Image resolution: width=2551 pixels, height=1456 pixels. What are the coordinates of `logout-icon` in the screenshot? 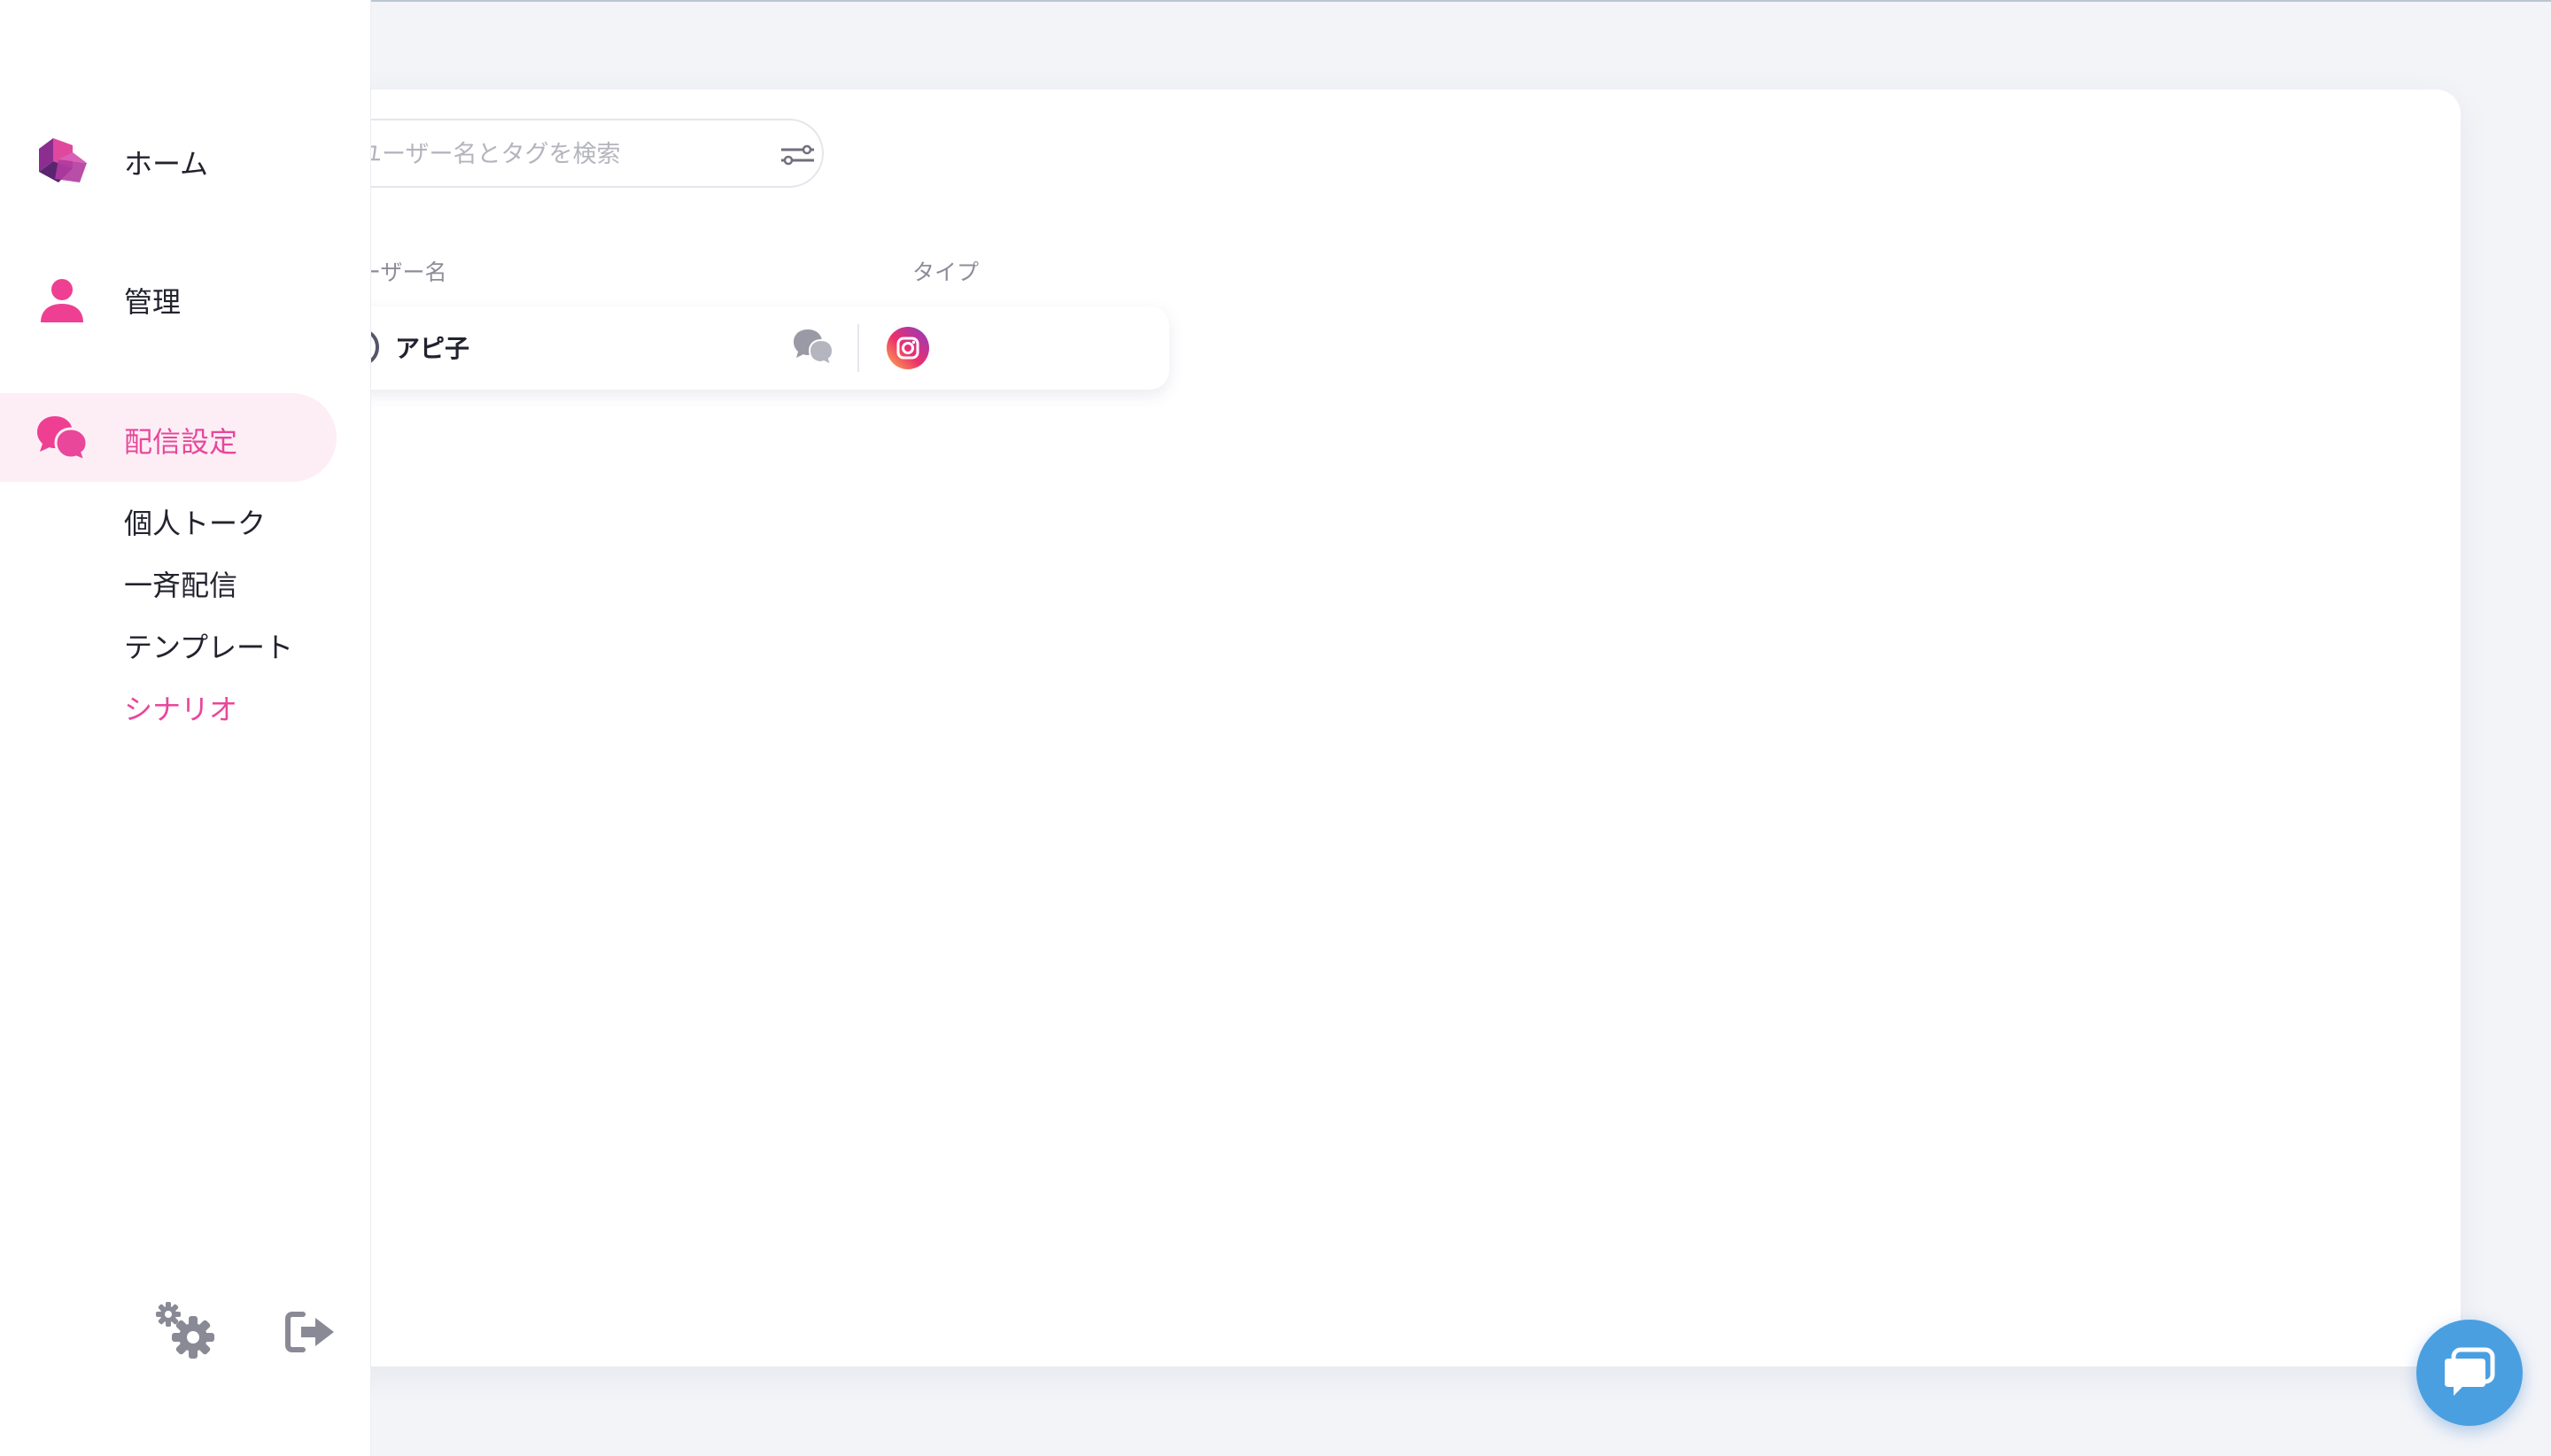 It's located at (311, 1332).